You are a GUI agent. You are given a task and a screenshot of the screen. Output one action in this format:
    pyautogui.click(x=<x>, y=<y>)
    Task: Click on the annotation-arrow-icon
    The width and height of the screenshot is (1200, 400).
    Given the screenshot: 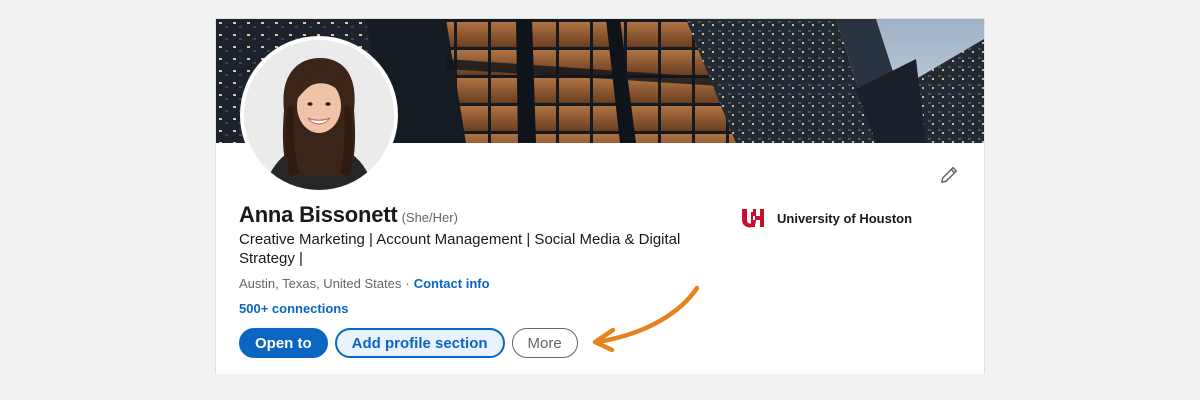 What is the action you would take?
    pyautogui.click(x=646, y=319)
    